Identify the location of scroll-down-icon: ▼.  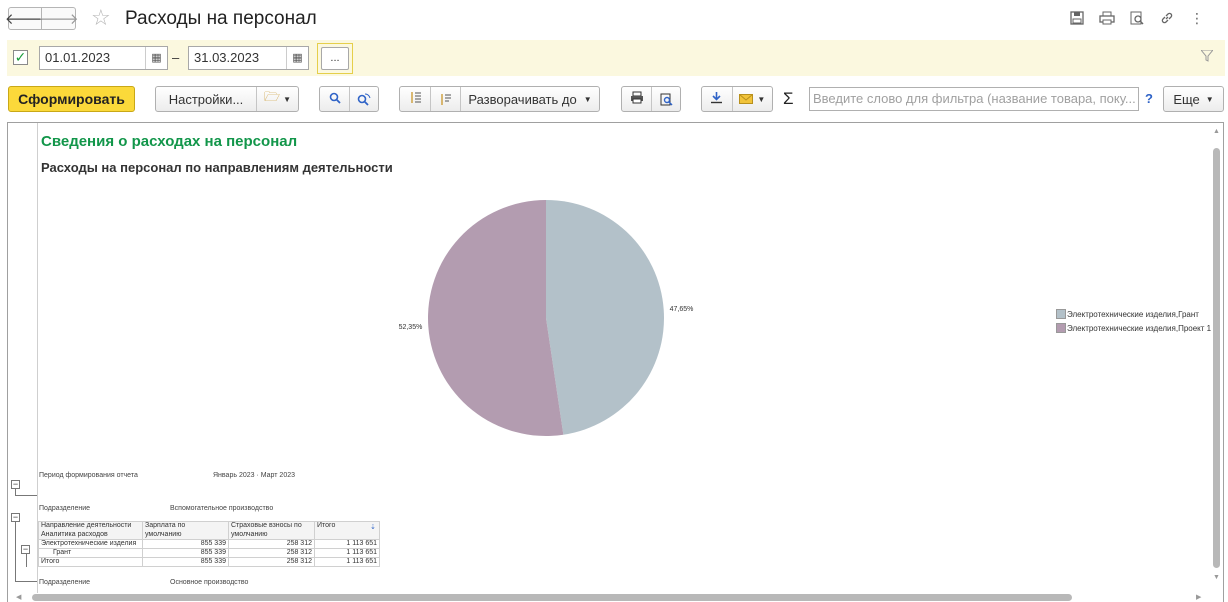
(1216, 577).